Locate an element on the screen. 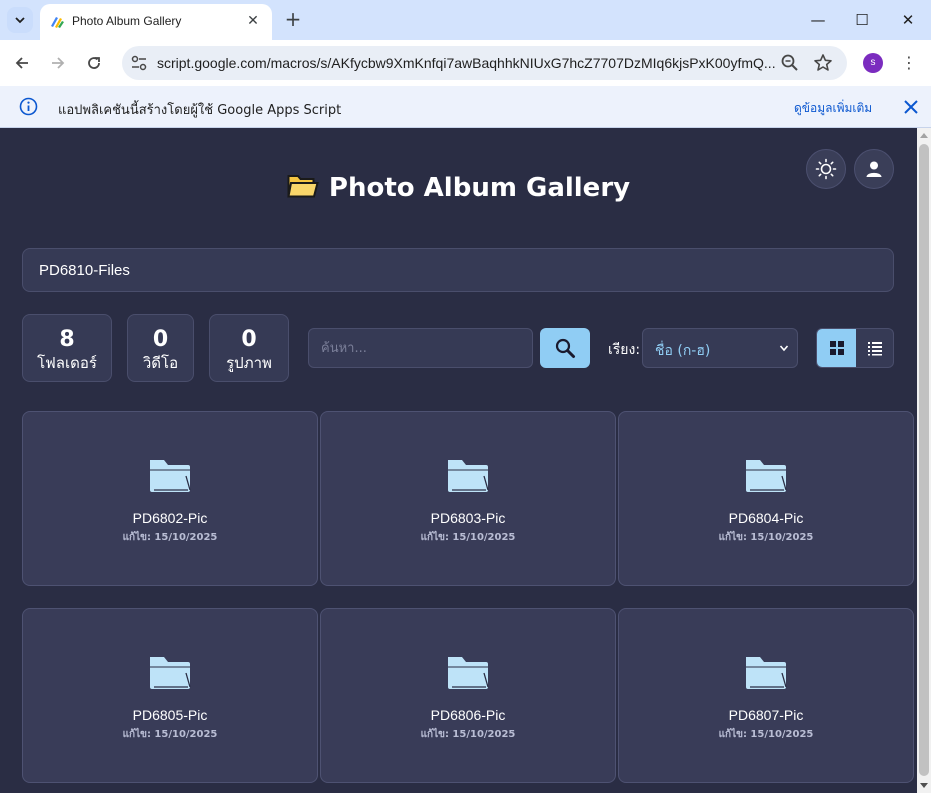  maximize-button: ☐ is located at coordinates (862, 20).